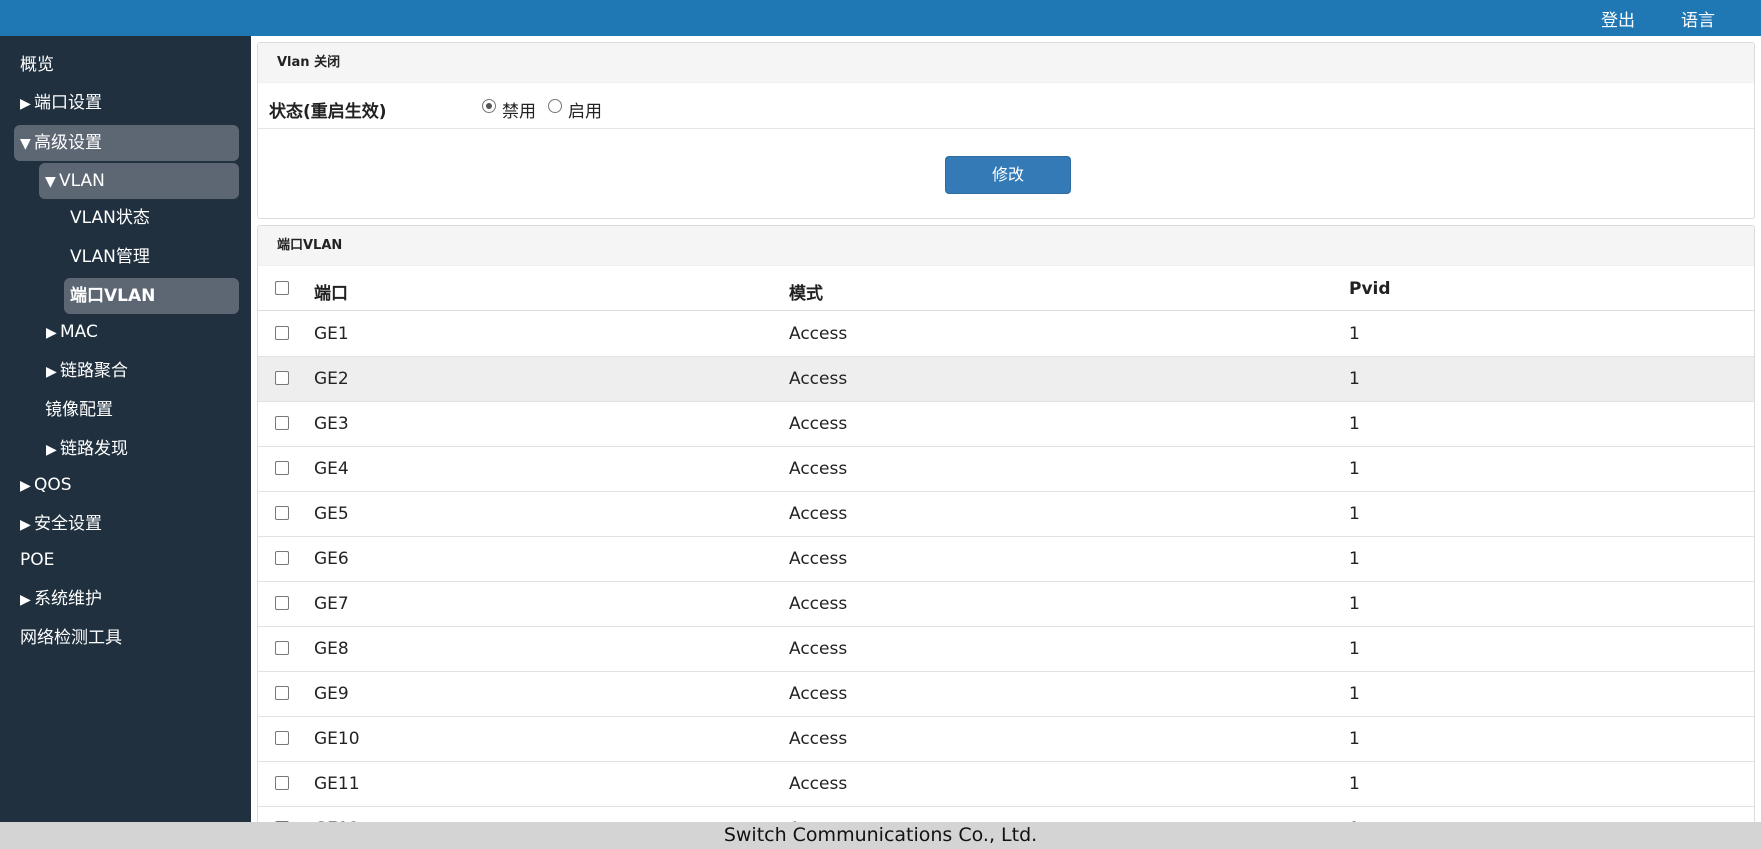  Describe the element at coordinates (331, 514) in the screenshot. I see `cell-port: GE5` at that location.